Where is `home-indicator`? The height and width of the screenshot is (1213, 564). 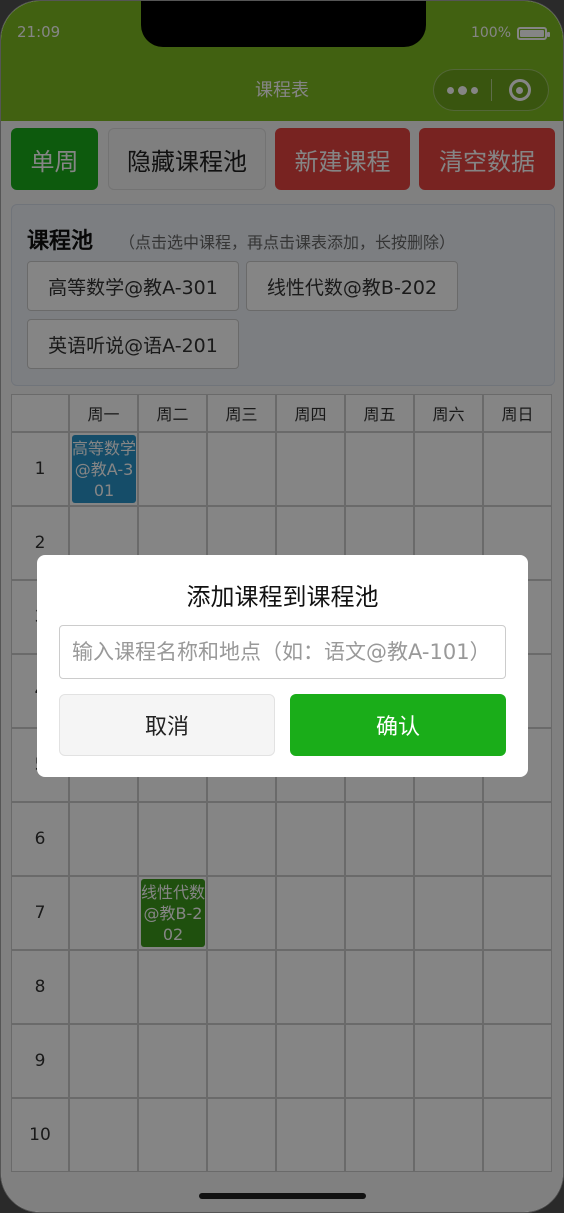 home-indicator is located at coordinates (282, 1196).